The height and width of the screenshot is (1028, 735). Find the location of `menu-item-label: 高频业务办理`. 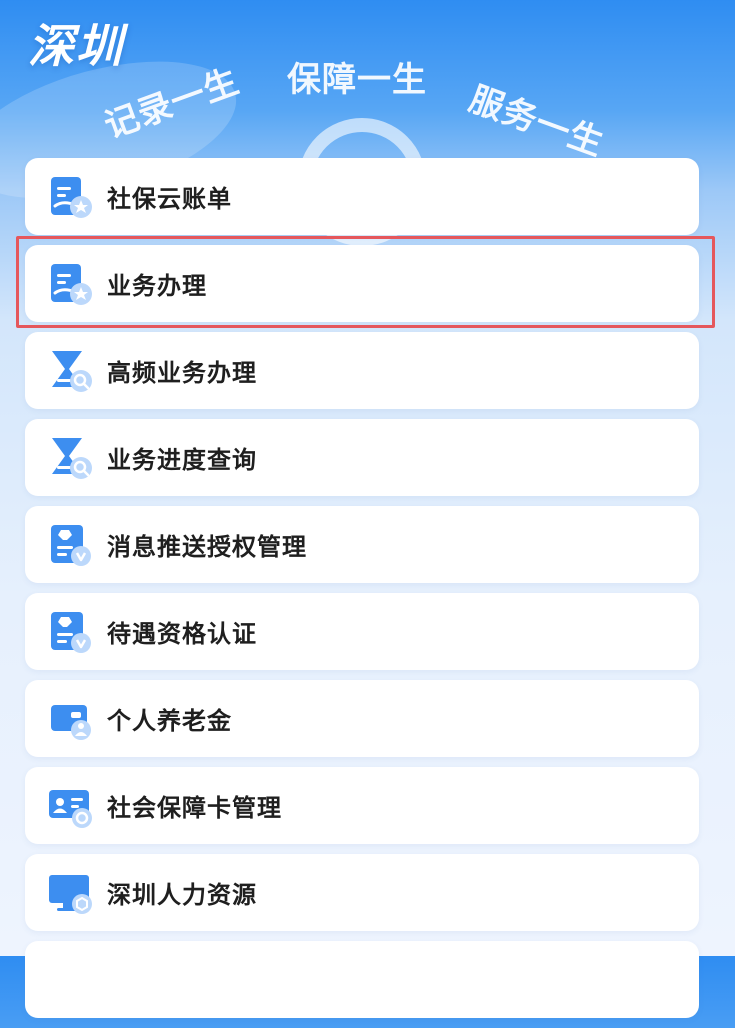

menu-item-label: 高频业务办理 is located at coordinates (182, 373).